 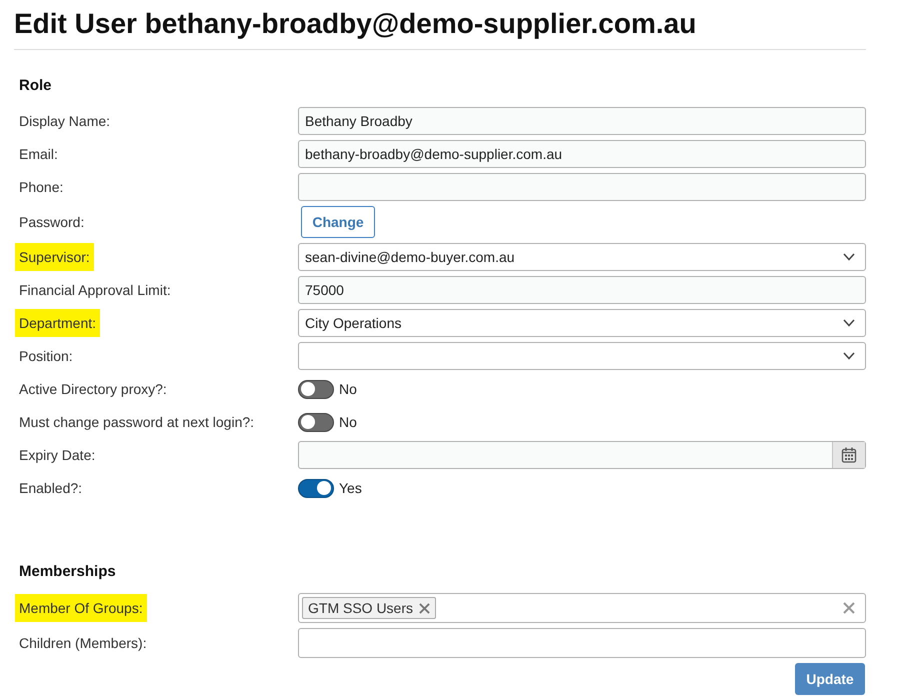 I want to click on input-field: bethany-broadby@demo-supplier.com.au, so click(x=582, y=154).